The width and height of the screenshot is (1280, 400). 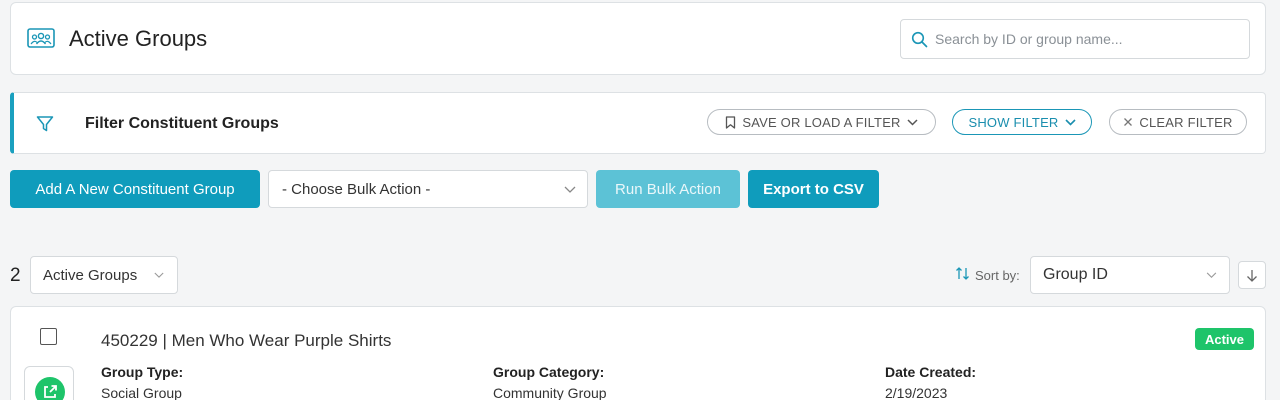 I want to click on sort-select-value: Group ID, so click(x=1075, y=274).